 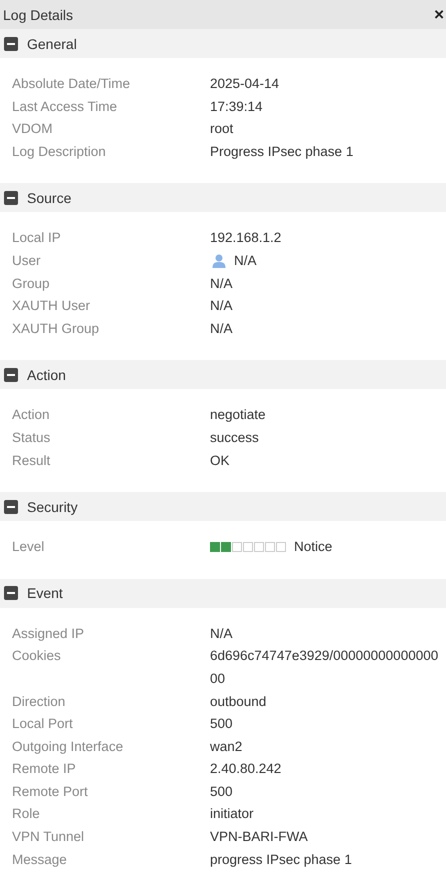 I want to click on field-label: Remote IP, so click(x=44, y=769).